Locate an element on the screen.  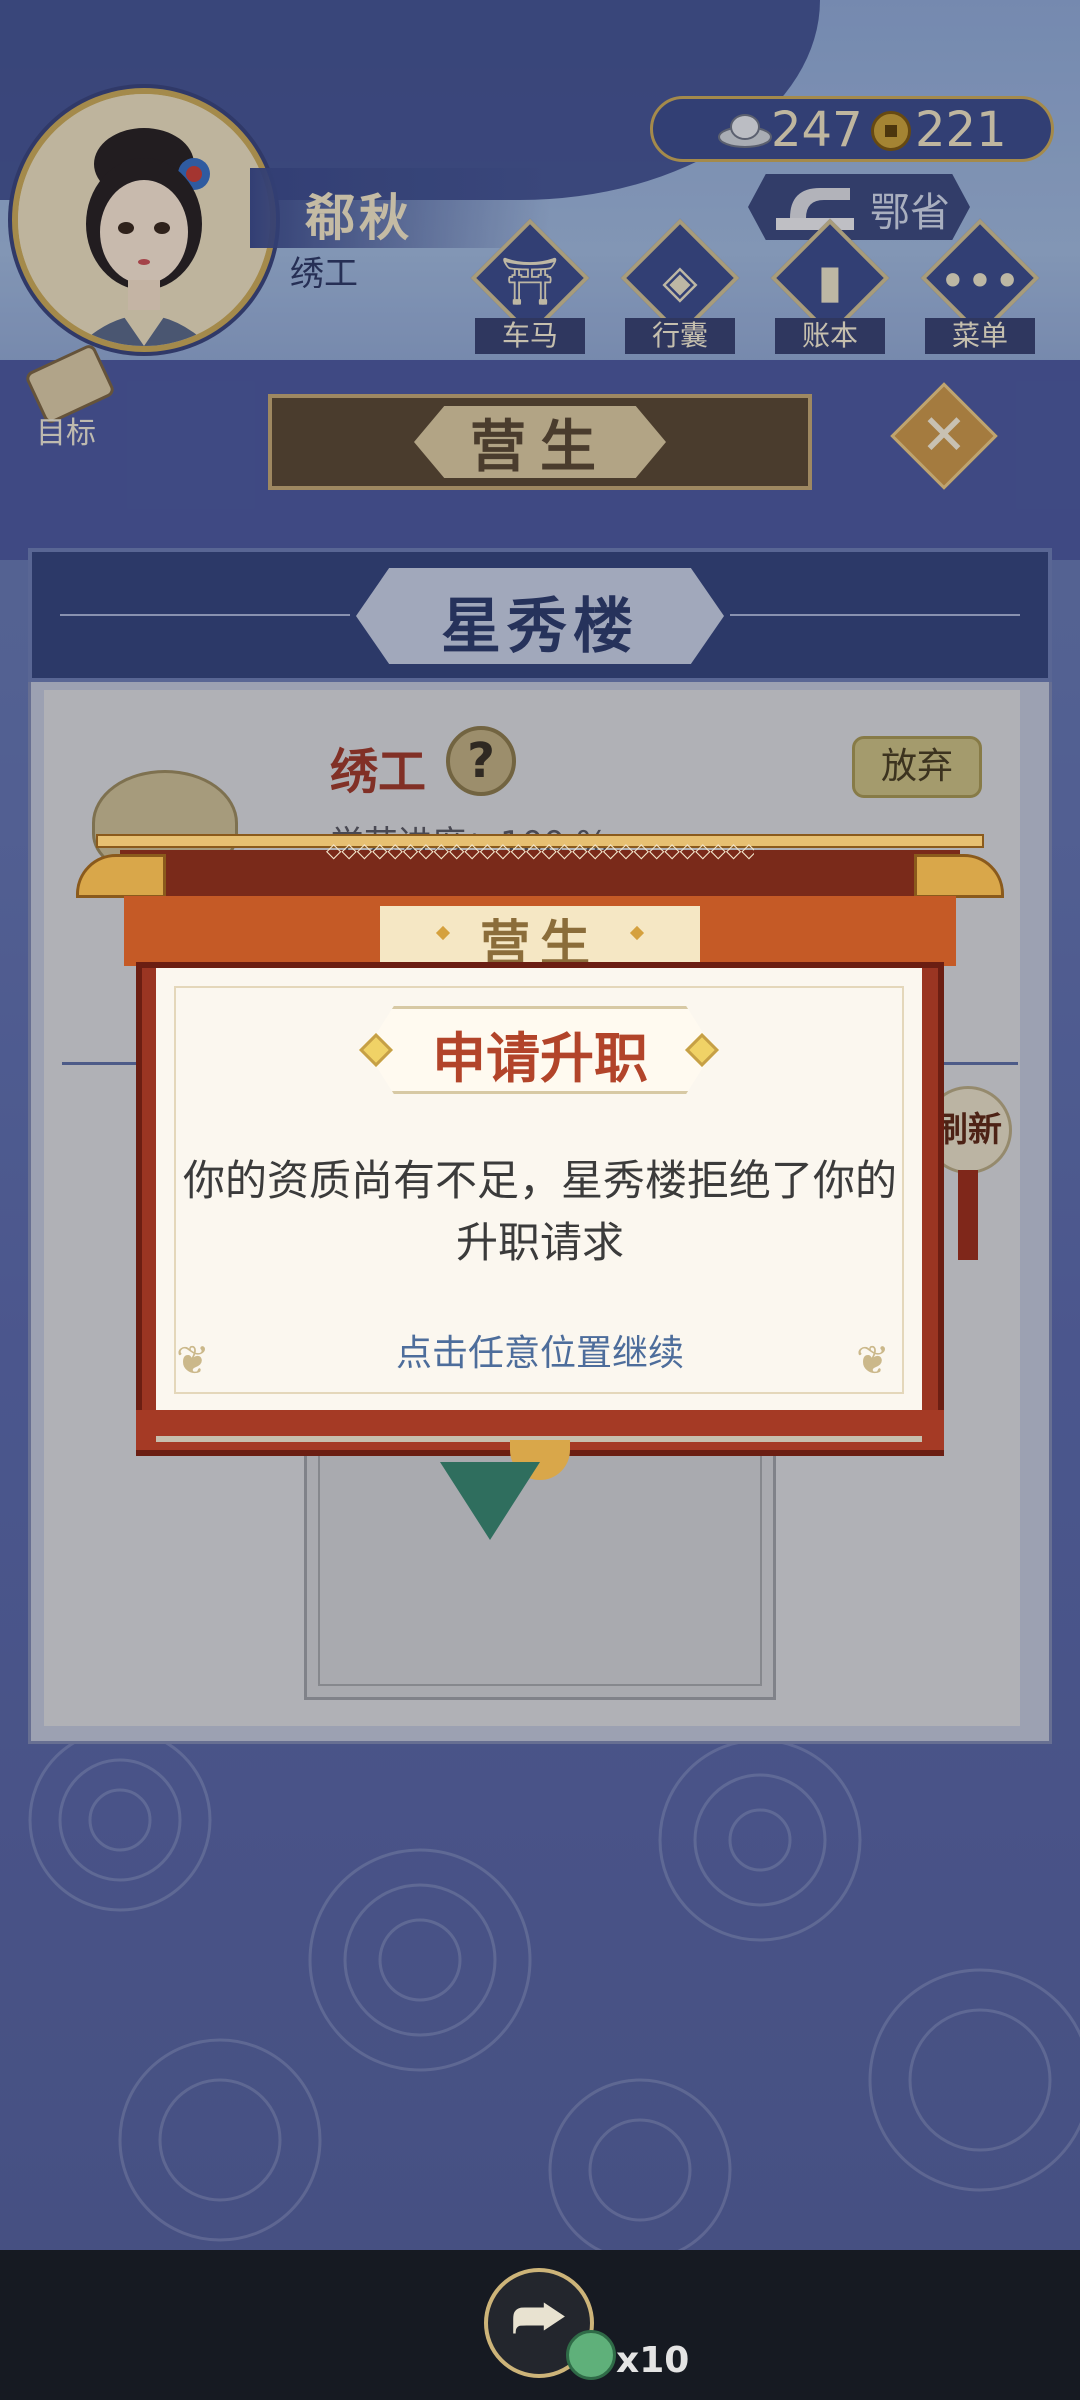
modal-message: 你的资质尚有不足，星秀楼拒绝了你的升职请求 is located at coordinates (539, 1211).